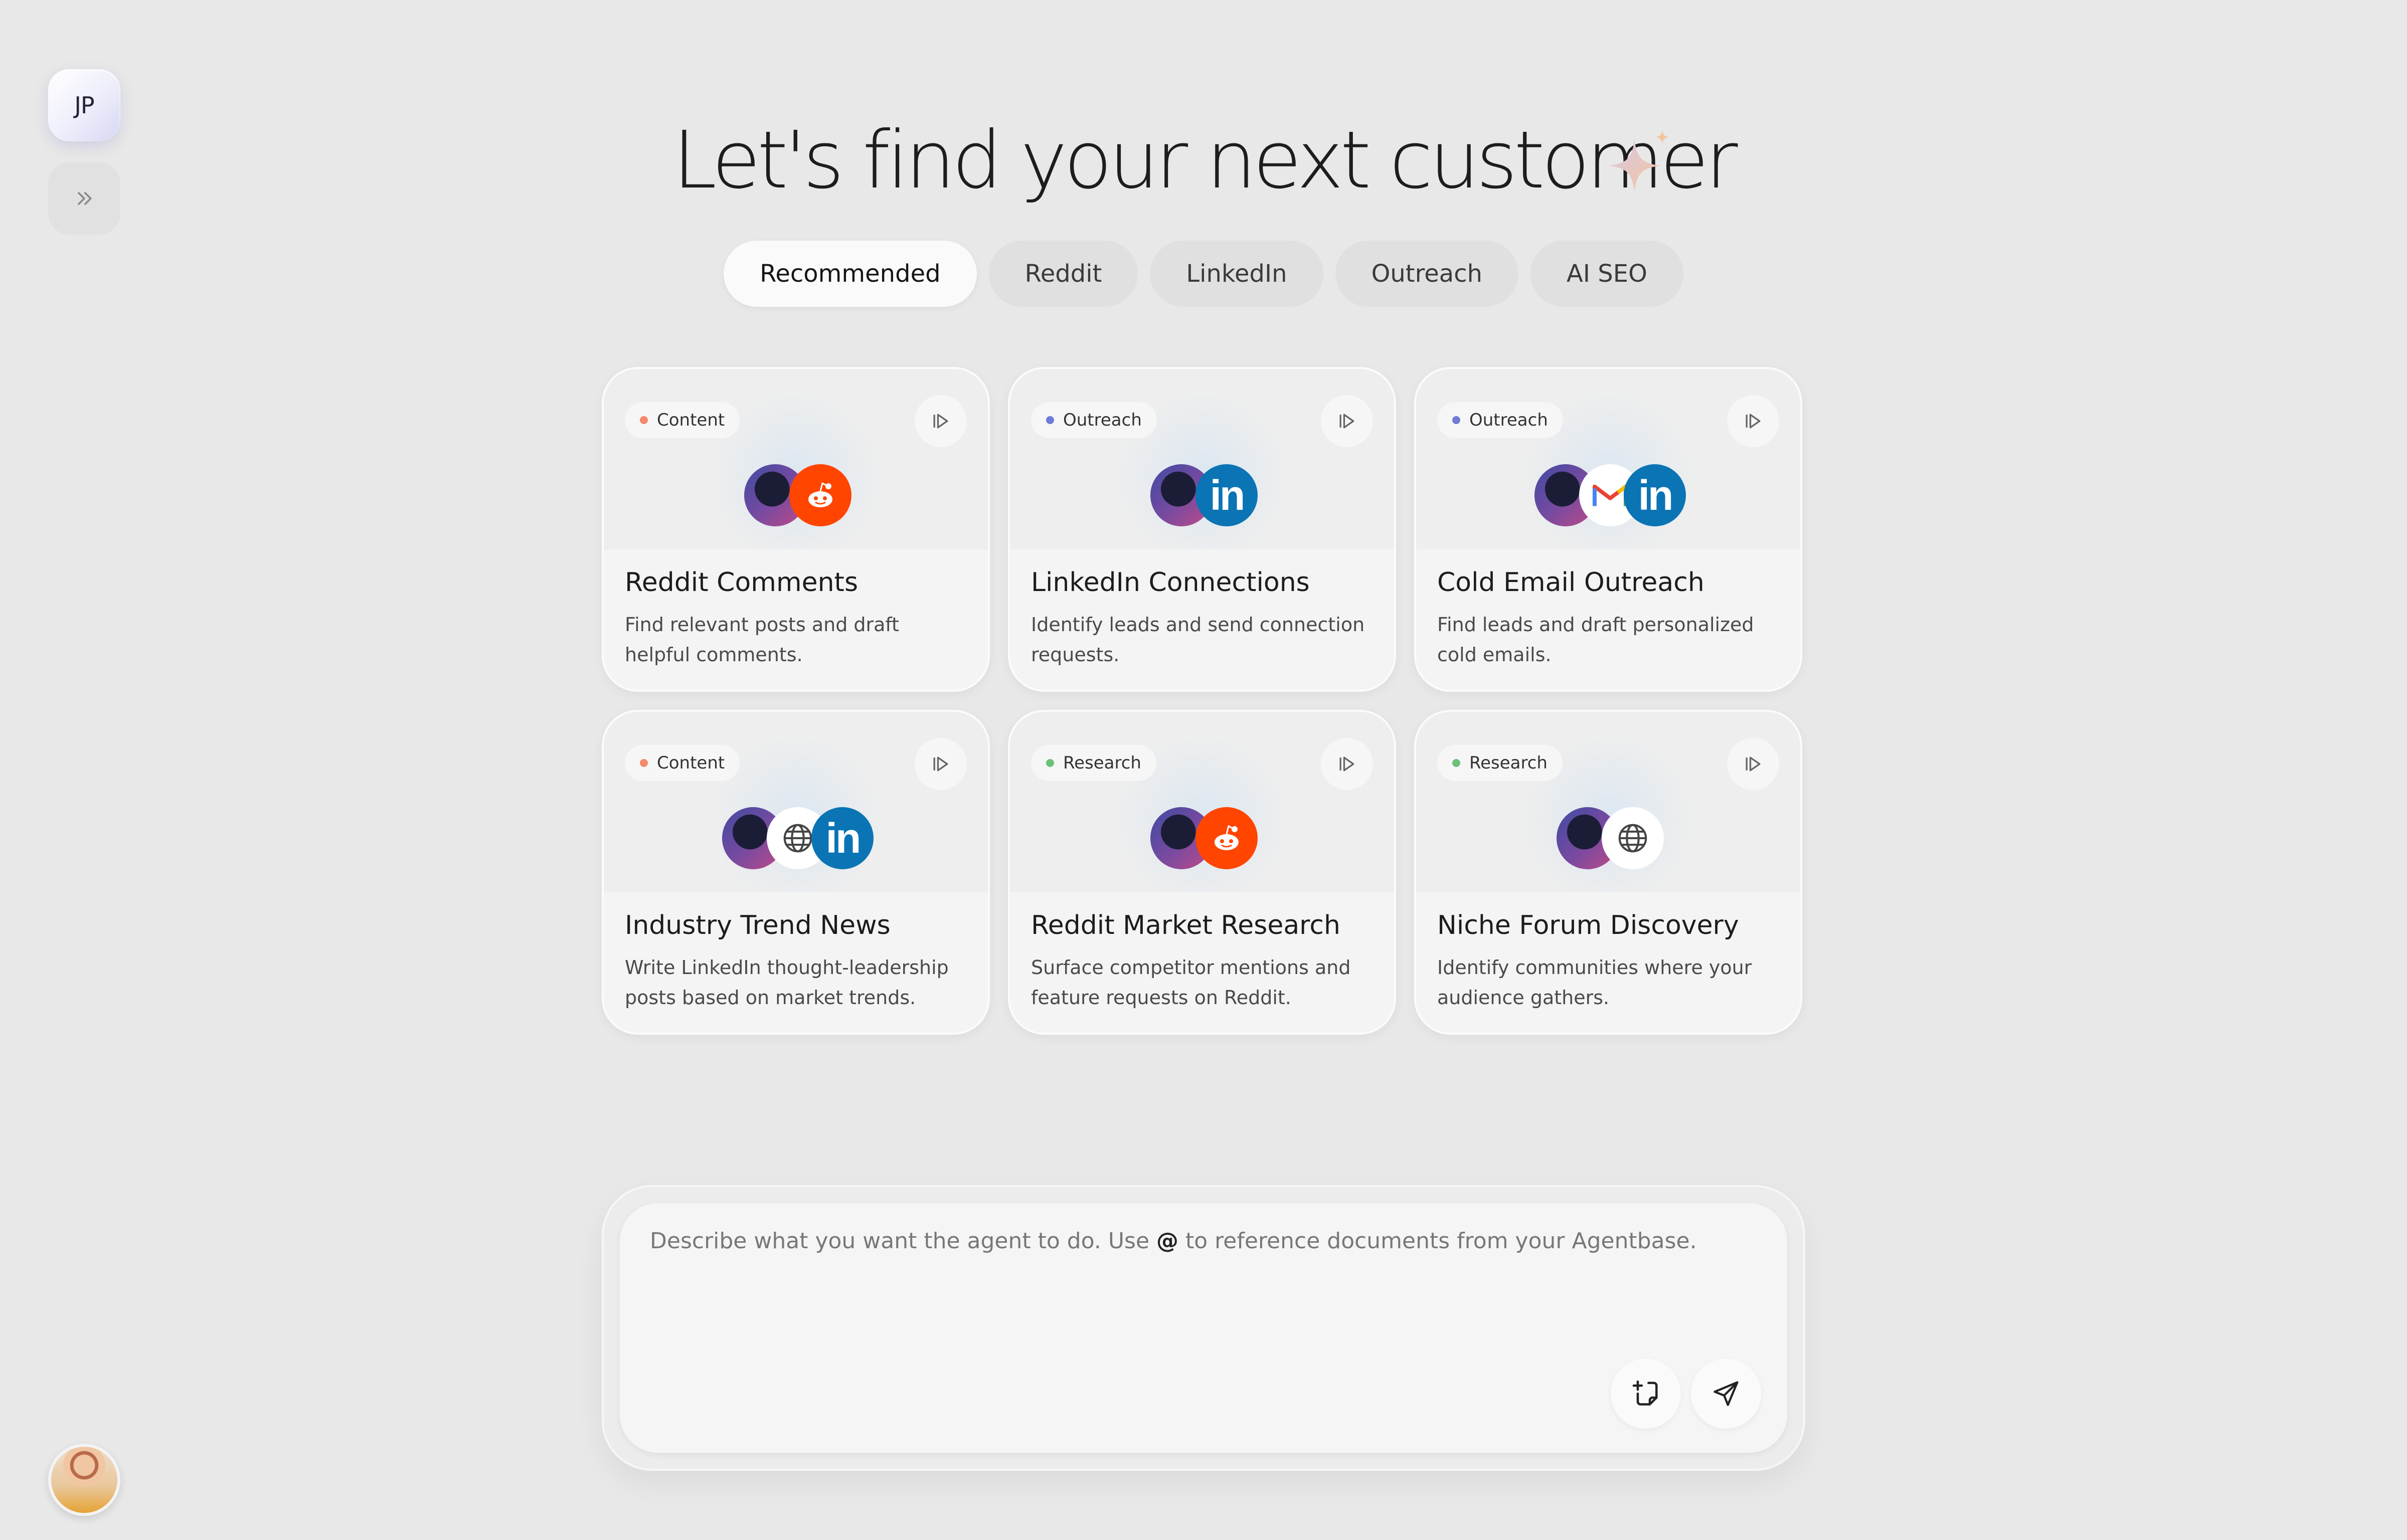  What do you see at coordinates (1167, 1241) in the screenshot?
I see `mention-symbol: @` at bounding box center [1167, 1241].